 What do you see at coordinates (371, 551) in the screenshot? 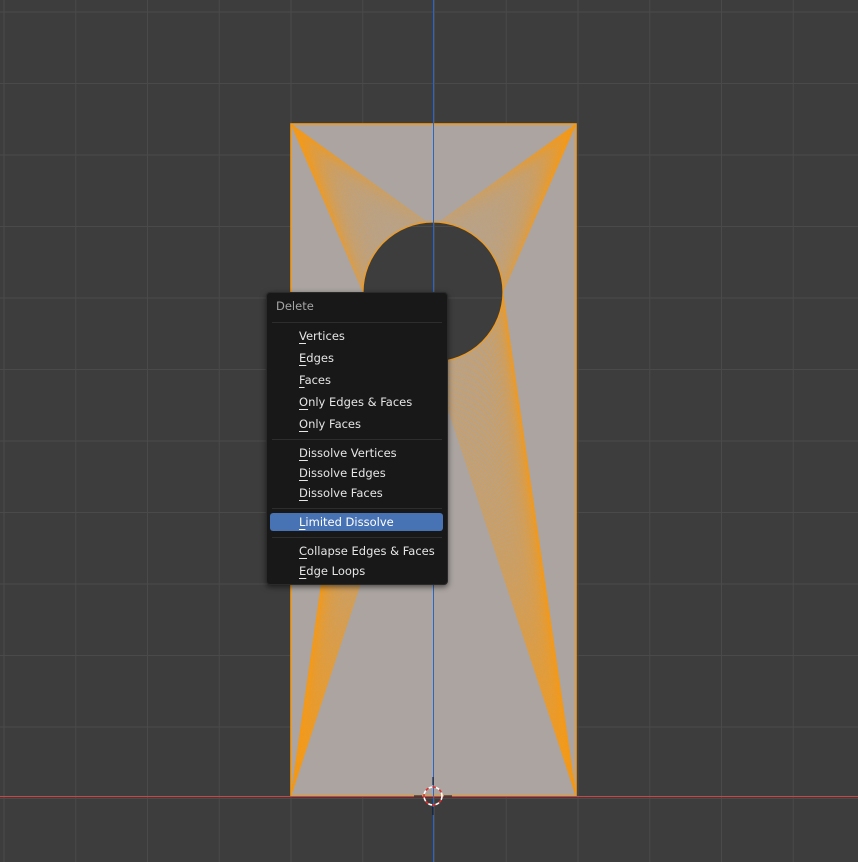
I see `menu-item-label: ollapse Edges & Faces` at bounding box center [371, 551].